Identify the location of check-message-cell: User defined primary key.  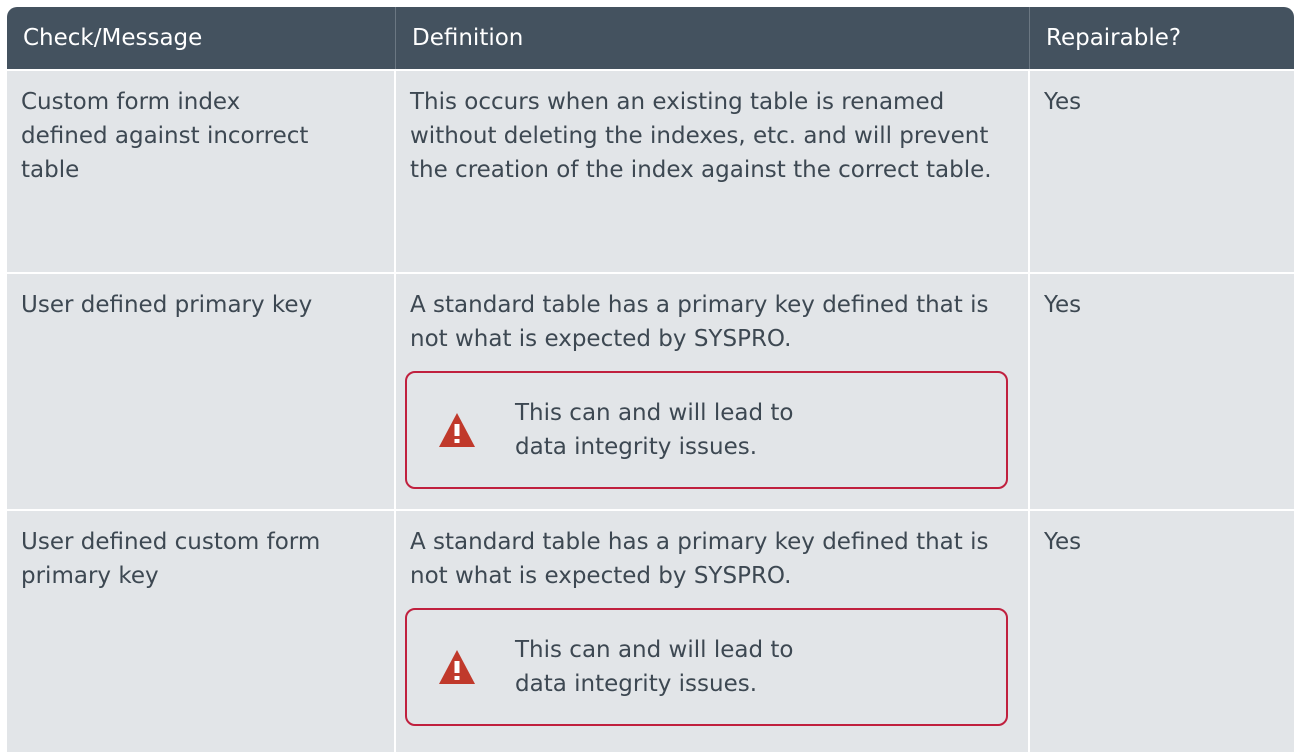
(201, 391).